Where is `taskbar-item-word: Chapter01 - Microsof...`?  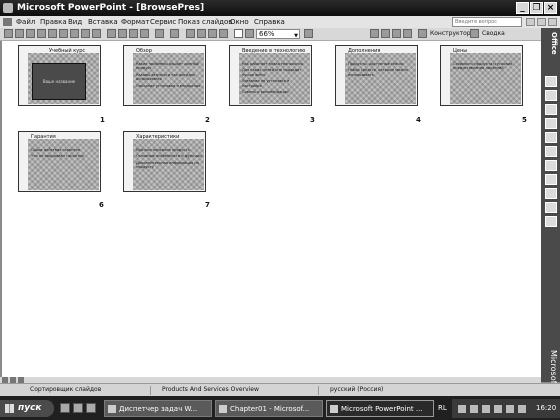
taskbar-item-word: Chapter01 - Microsof... is located at coordinates (269, 408).